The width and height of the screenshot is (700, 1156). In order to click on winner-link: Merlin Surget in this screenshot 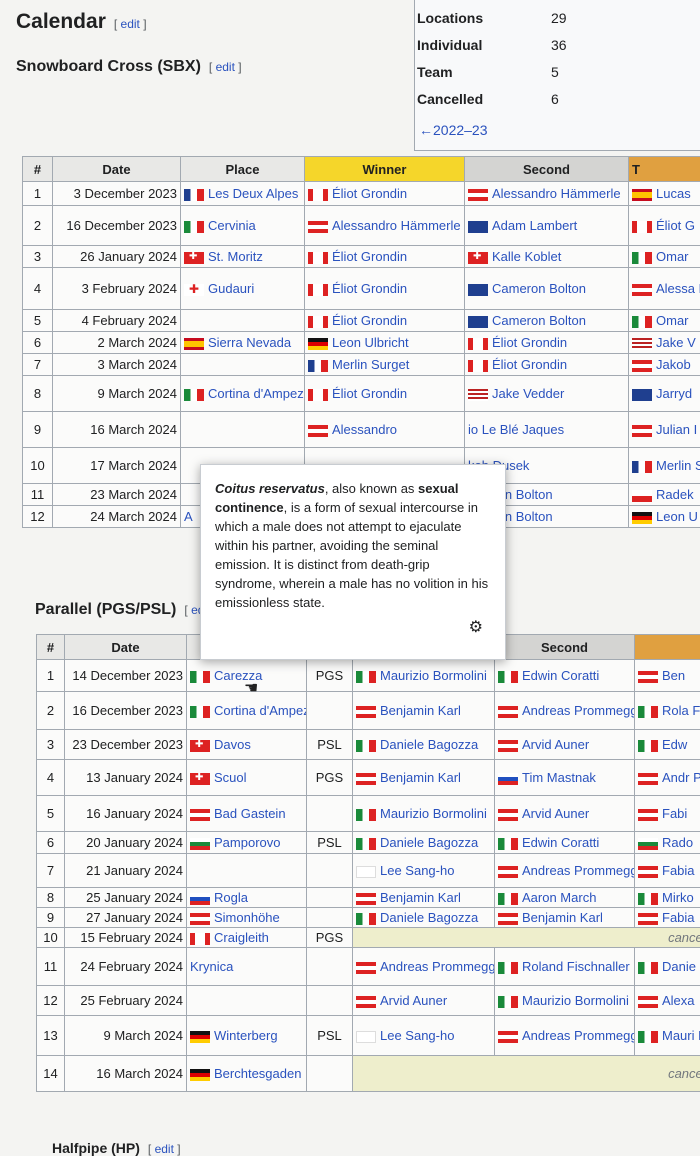, I will do `click(370, 364)`.